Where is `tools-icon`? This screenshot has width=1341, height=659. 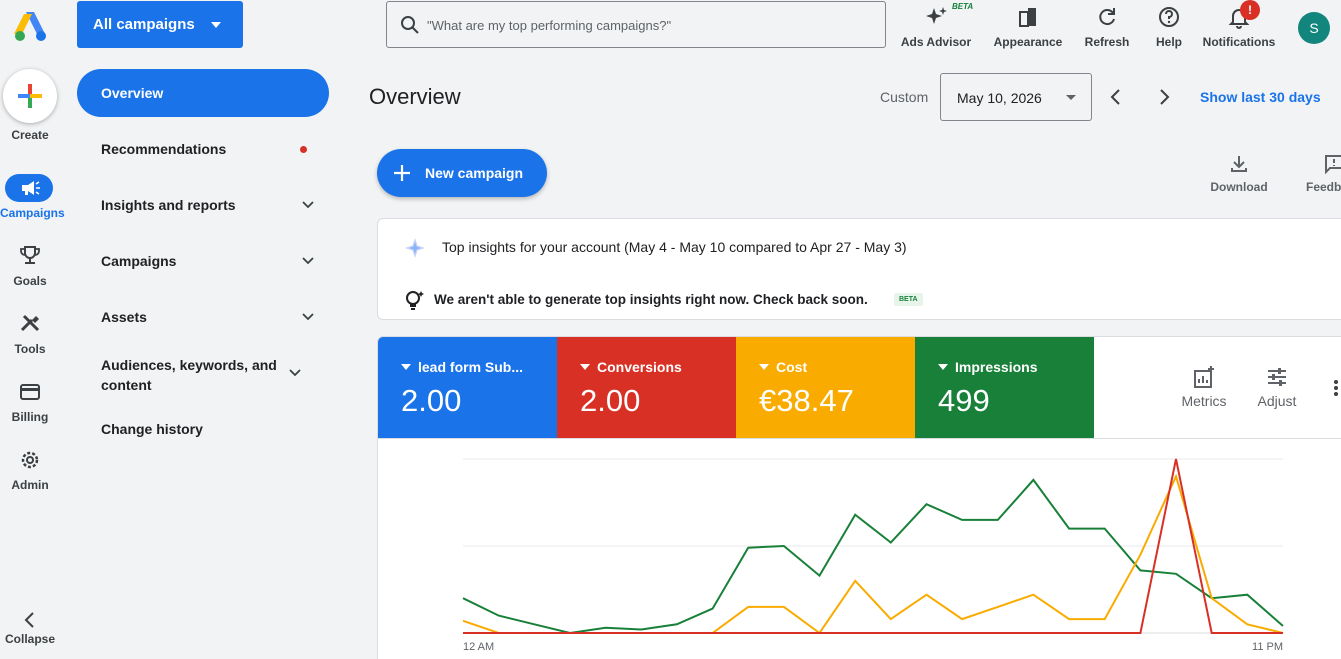 tools-icon is located at coordinates (30, 324).